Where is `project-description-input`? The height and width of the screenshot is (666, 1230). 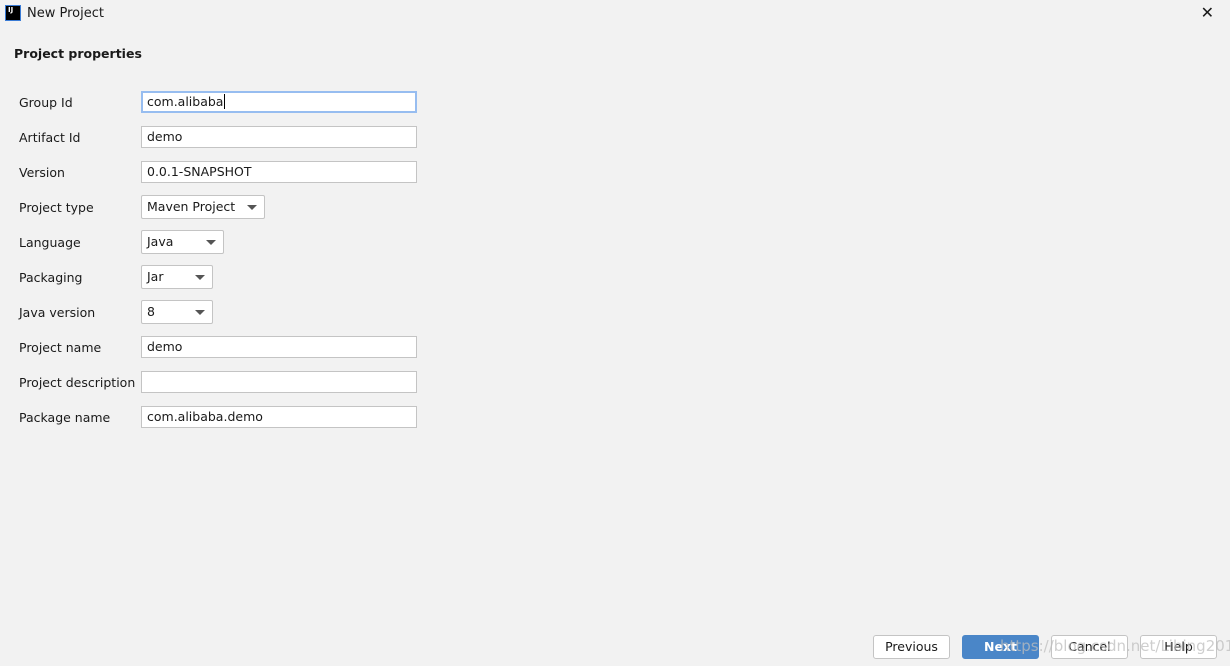
project-description-input is located at coordinates (279, 382).